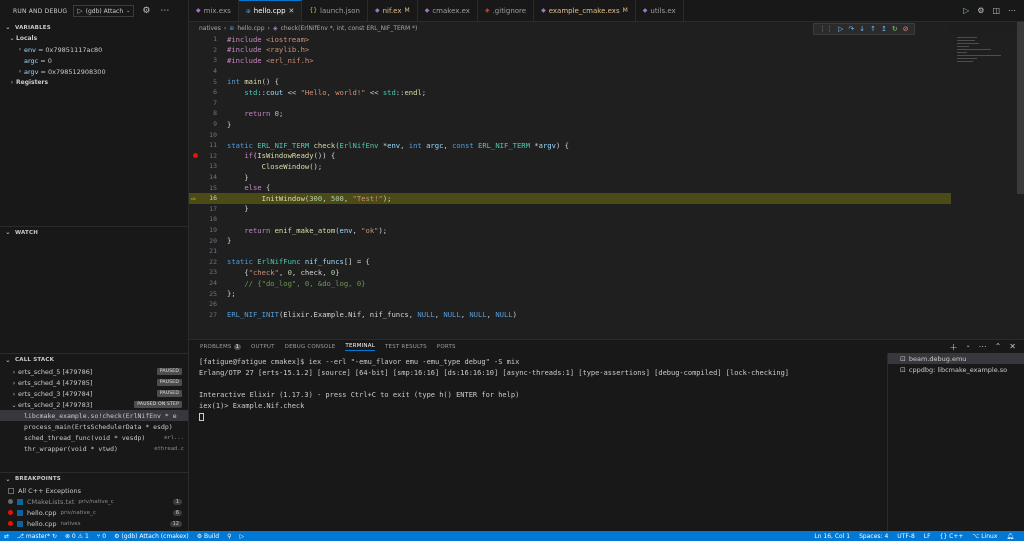  Describe the element at coordinates (660, 10) in the screenshot. I see `tab-utils-ex: ◆ utils.ex` at that location.